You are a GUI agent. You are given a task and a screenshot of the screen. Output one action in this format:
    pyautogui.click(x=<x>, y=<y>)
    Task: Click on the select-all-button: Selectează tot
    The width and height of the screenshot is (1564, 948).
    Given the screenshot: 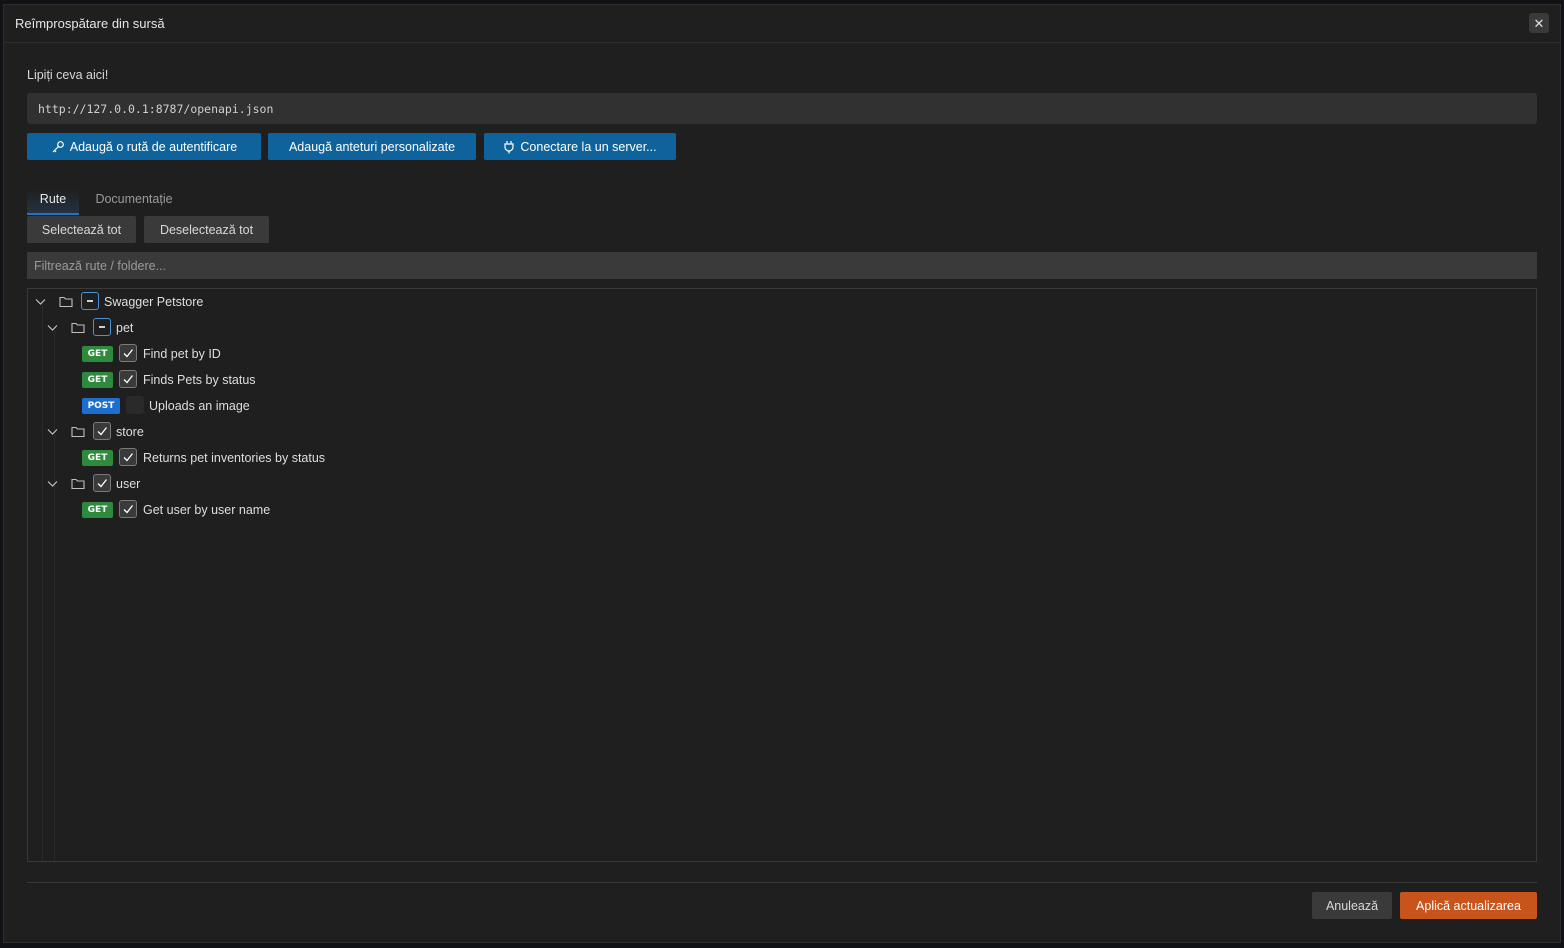 What is the action you would take?
    pyautogui.click(x=81, y=229)
    